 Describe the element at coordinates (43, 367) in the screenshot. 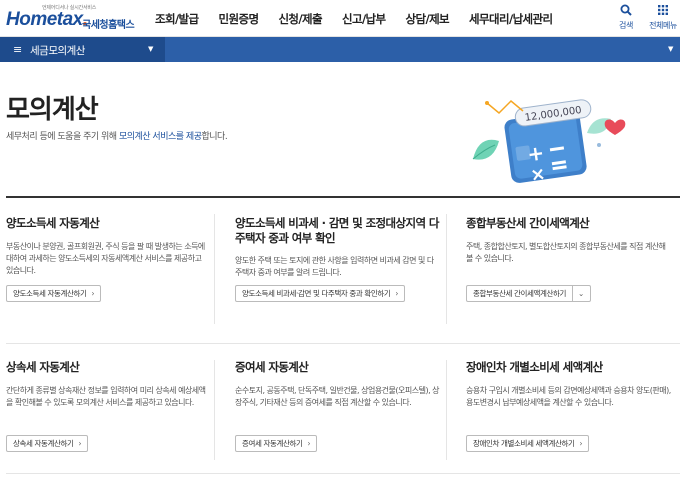

I see `card-title: 상속세 자동계산` at that location.